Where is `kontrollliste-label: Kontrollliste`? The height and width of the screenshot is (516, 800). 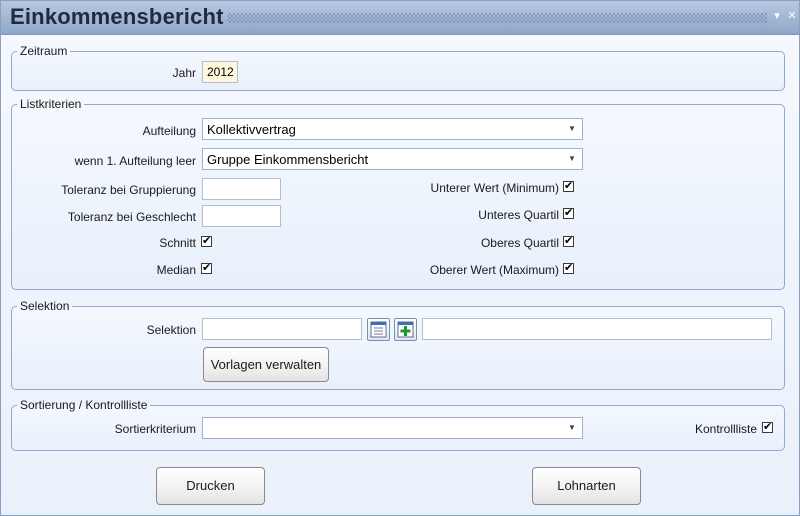
kontrollliste-label: Kontrollliste is located at coordinates (725, 429).